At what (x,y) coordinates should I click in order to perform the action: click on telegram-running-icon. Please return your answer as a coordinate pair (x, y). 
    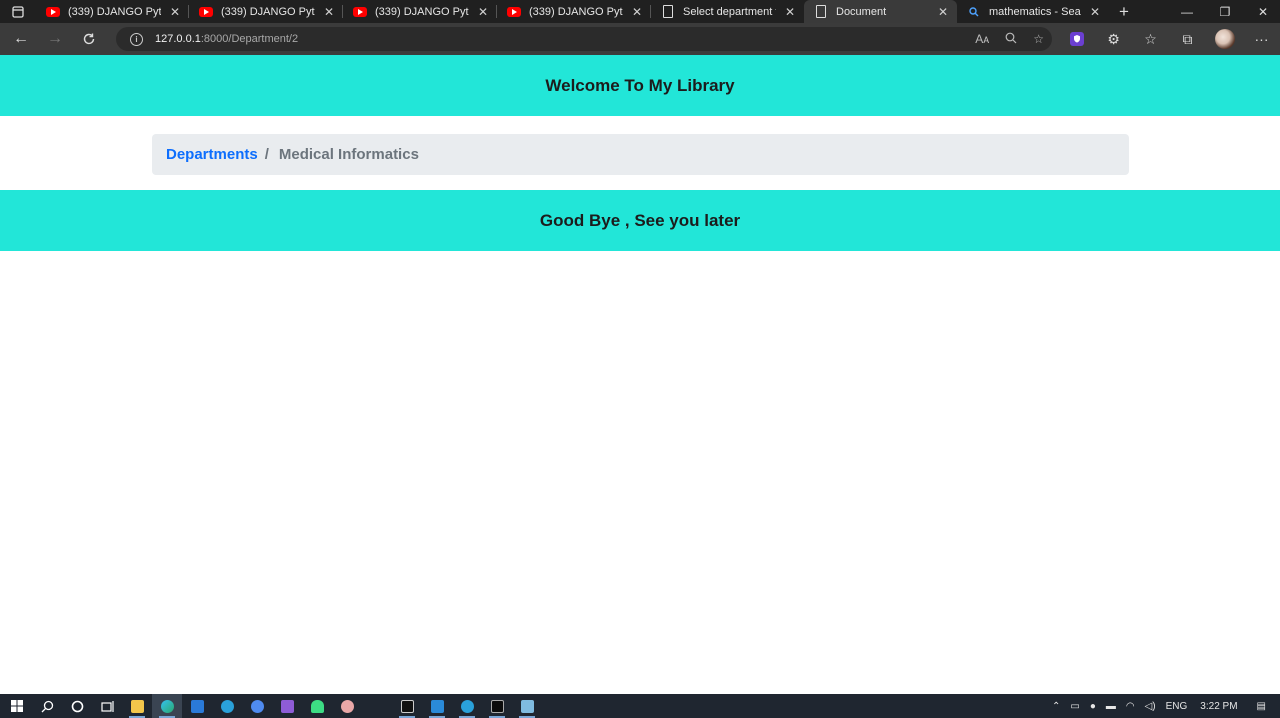
    Looking at the image, I should click on (467, 706).